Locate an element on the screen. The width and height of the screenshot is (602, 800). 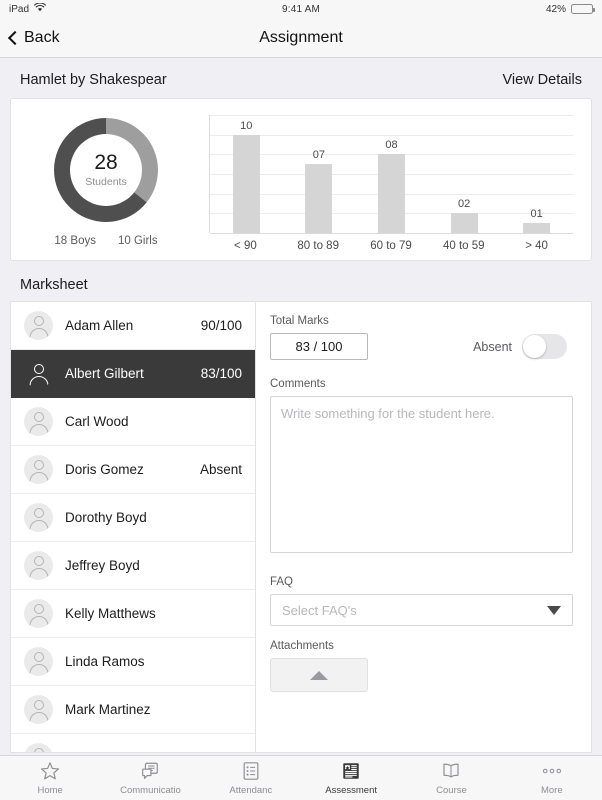
absent-control: Absent is located at coordinates (523, 346).